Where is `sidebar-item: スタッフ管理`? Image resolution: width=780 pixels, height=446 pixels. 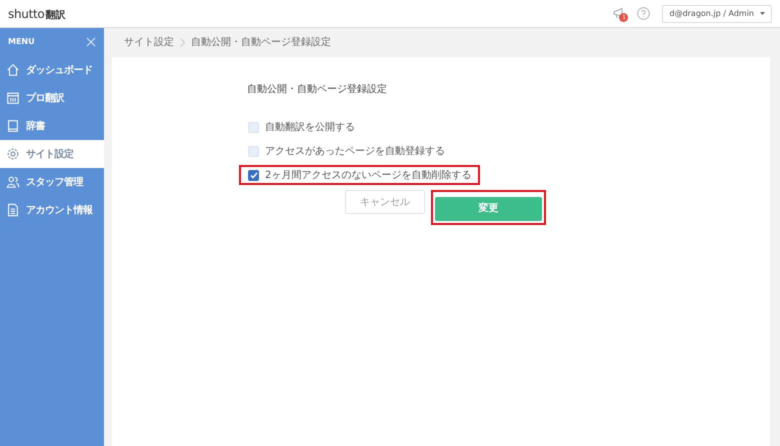 sidebar-item: スタッフ管理 is located at coordinates (52, 182).